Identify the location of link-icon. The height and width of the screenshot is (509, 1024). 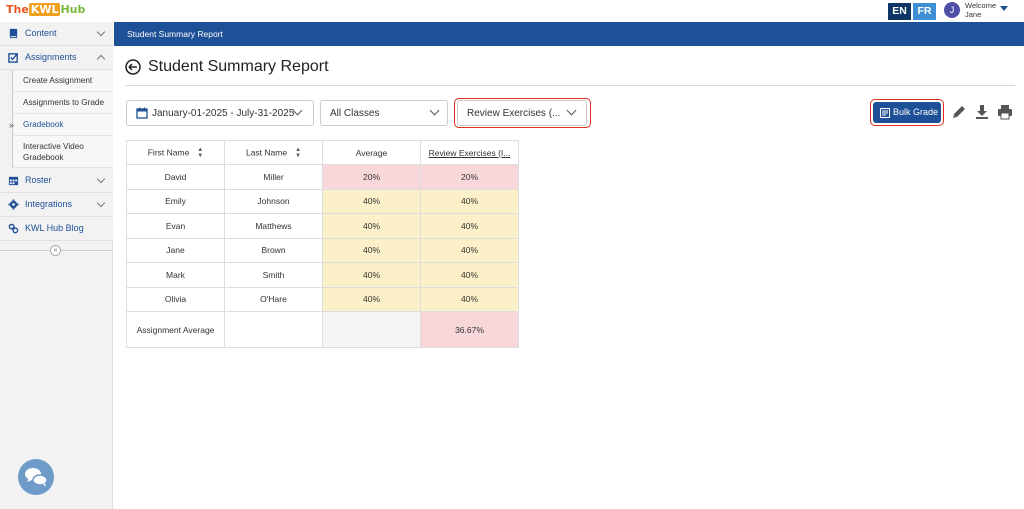
(13, 228).